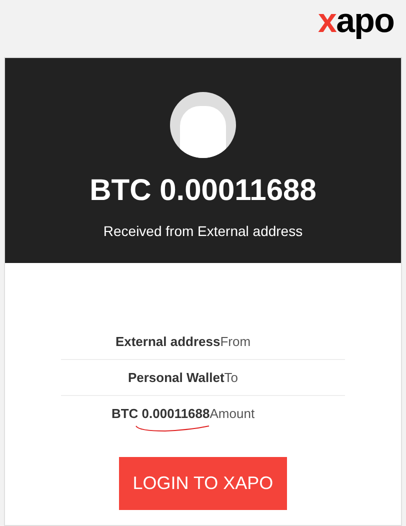 This screenshot has height=526, width=406. Describe the element at coordinates (231, 377) in the screenshot. I see `detail-label: To` at that location.